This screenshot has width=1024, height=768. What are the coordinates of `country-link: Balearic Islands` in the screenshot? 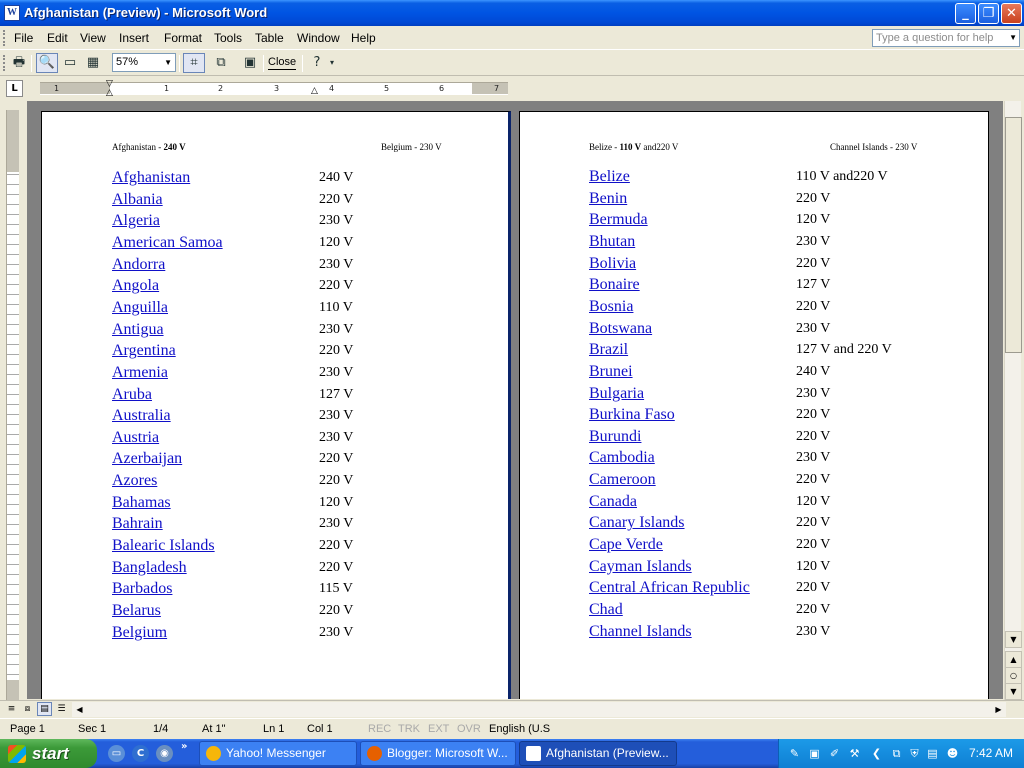 It's located at (163, 546).